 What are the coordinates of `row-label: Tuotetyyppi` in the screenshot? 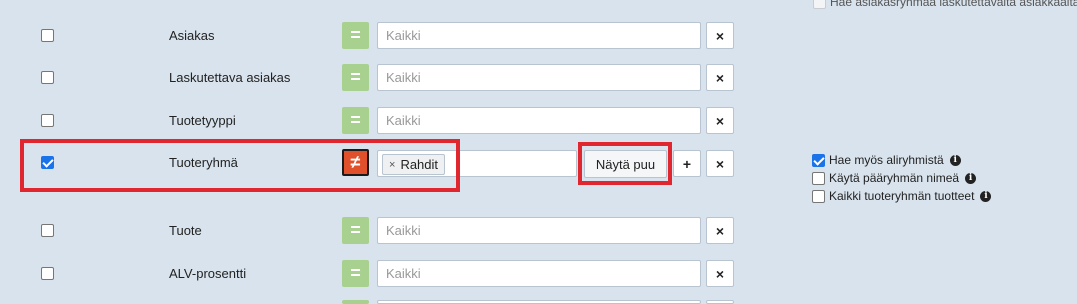 It's located at (202, 120).